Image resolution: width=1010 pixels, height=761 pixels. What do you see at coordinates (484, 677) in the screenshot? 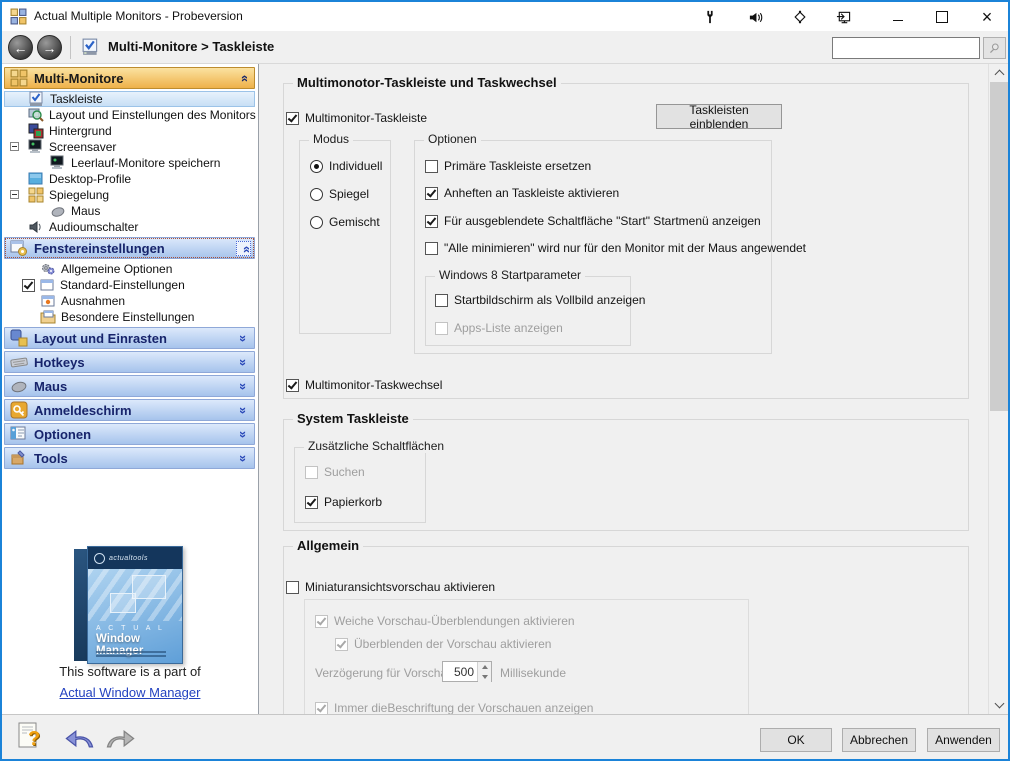
I see `spin-down-icon` at bounding box center [484, 677].